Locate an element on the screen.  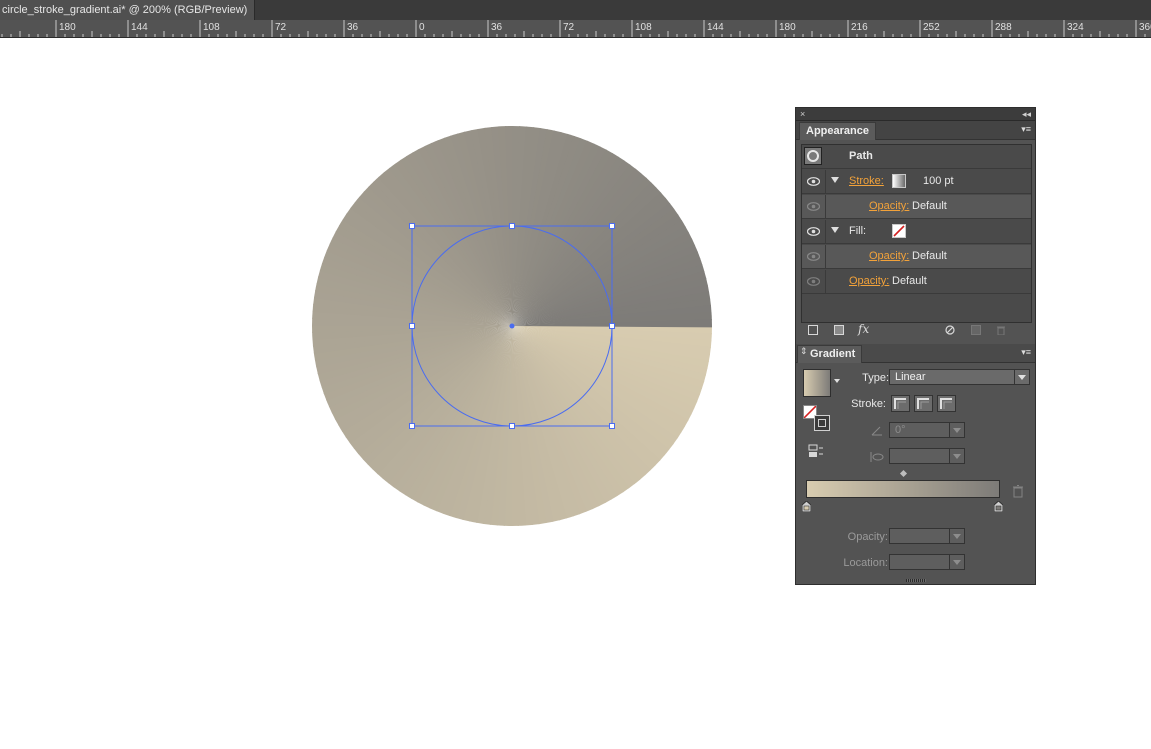
stroke-visibility is located at coordinates (814, 182).